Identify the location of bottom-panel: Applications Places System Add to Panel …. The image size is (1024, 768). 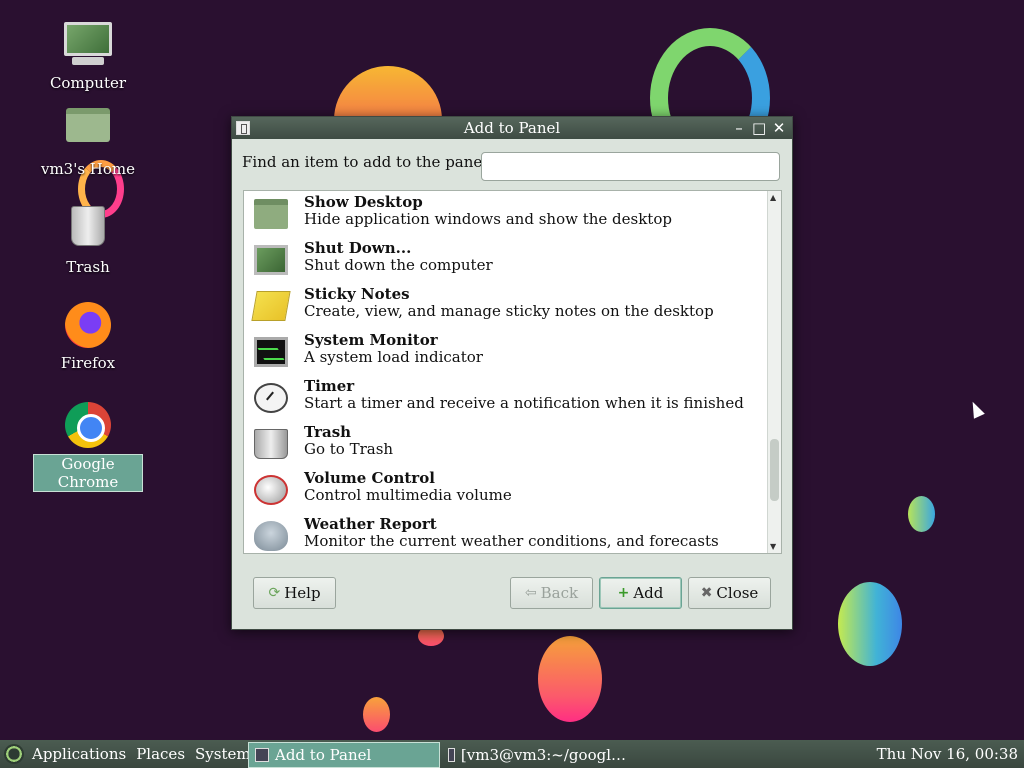
(512, 754).